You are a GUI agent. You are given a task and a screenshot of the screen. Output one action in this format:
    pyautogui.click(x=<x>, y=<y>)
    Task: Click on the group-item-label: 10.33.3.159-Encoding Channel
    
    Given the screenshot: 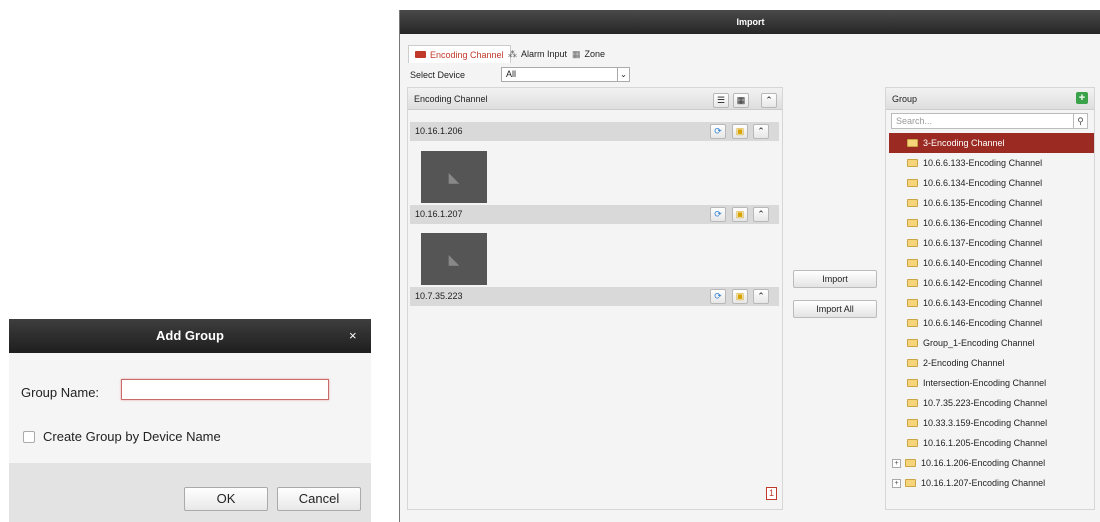 What is the action you would take?
    pyautogui.click(x=985, y=423)
    